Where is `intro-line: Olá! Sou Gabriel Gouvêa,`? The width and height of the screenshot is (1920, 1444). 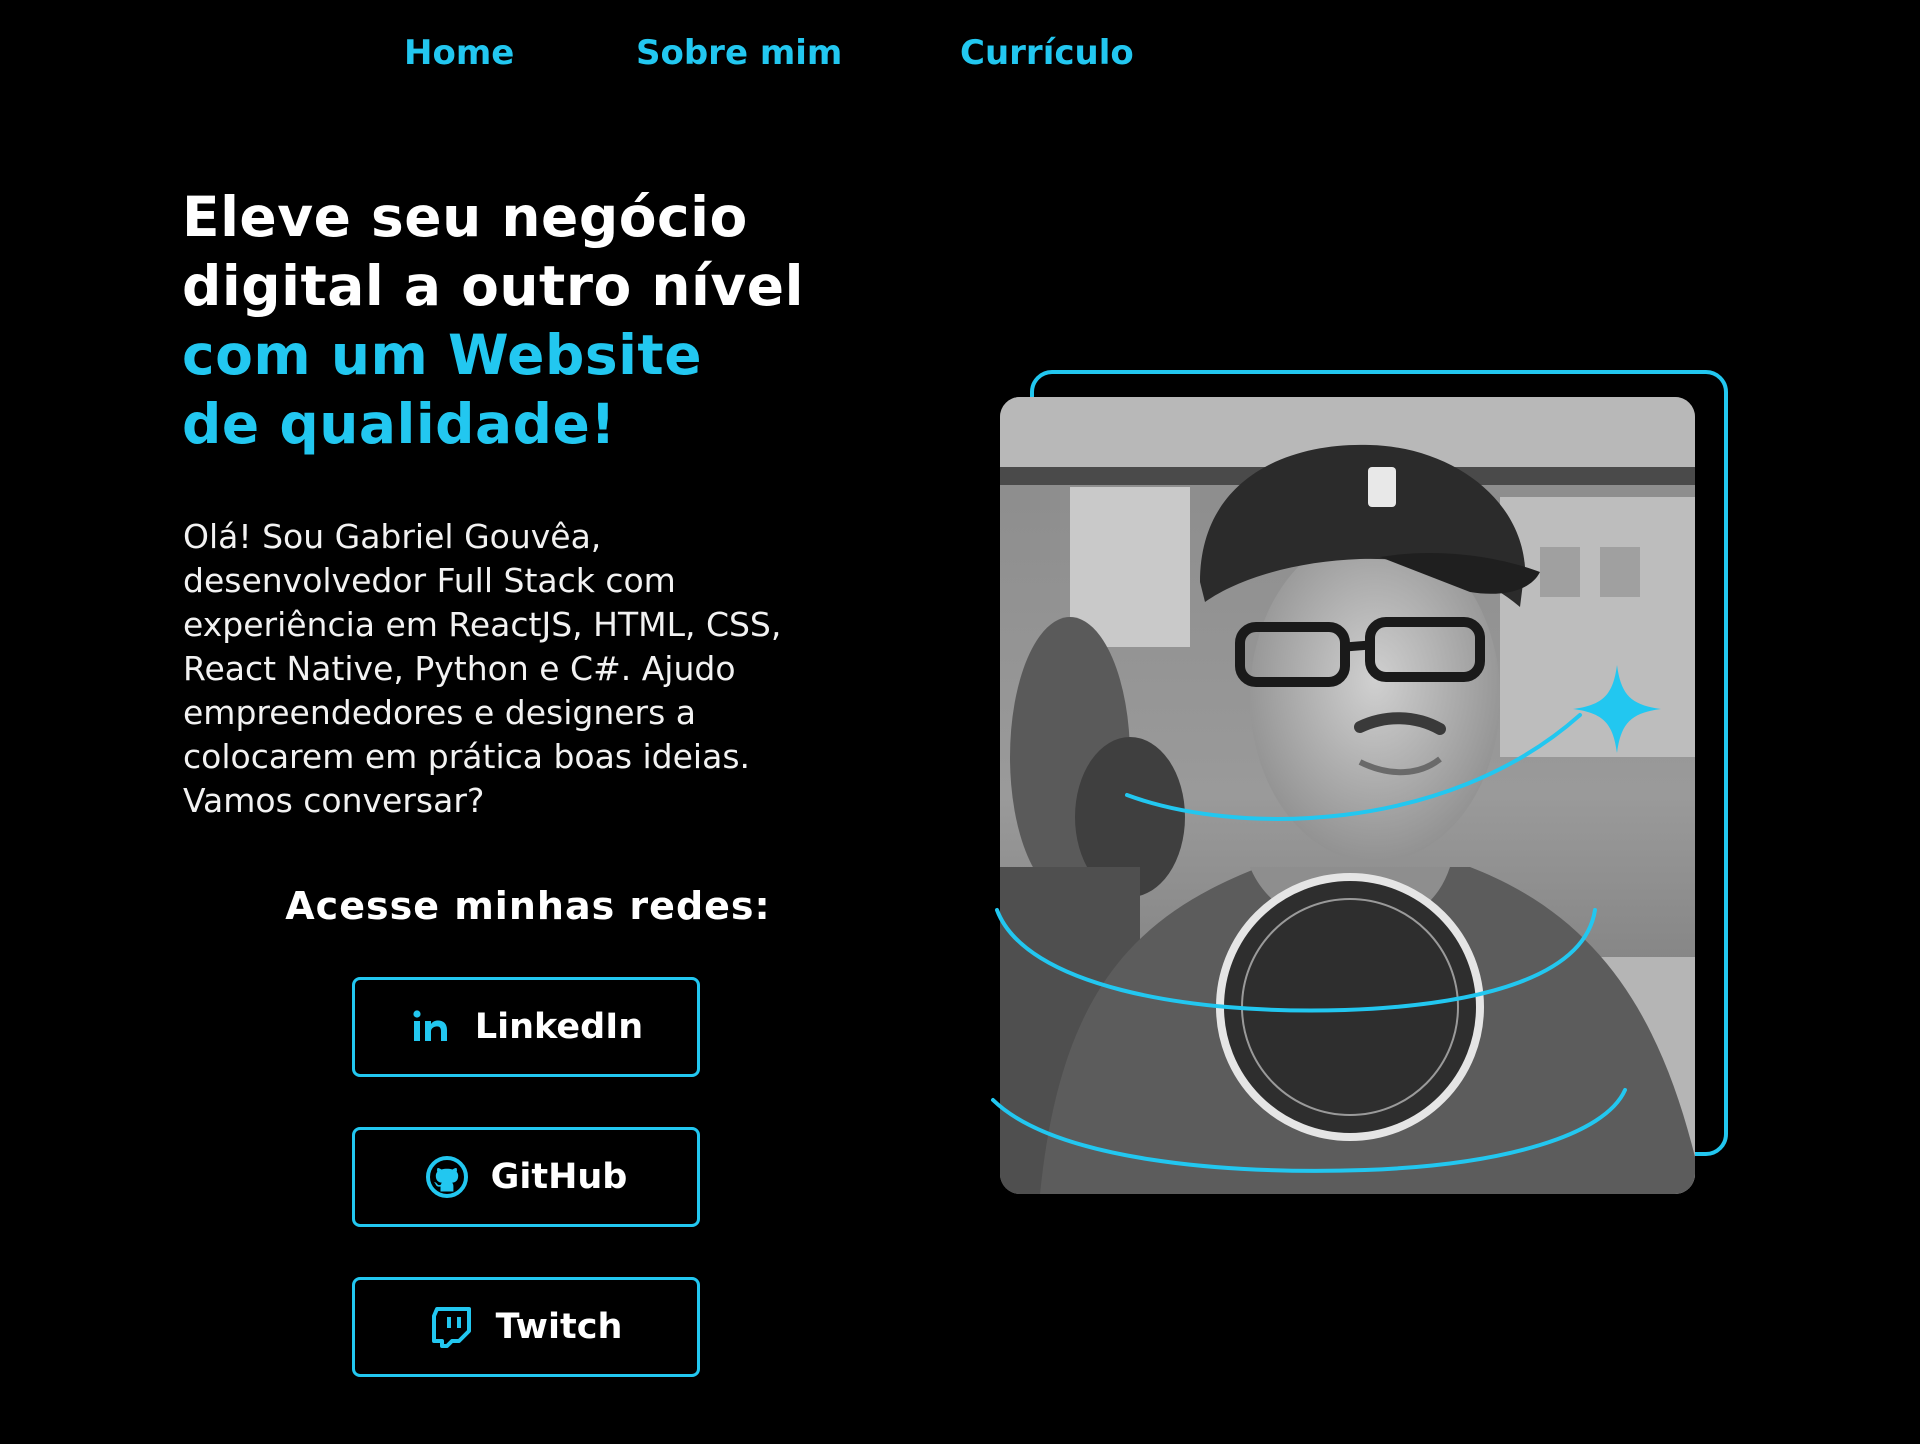
intro-line: Olá! Sou Gabriel Gouvêa, is located at coordinates (392, 536).